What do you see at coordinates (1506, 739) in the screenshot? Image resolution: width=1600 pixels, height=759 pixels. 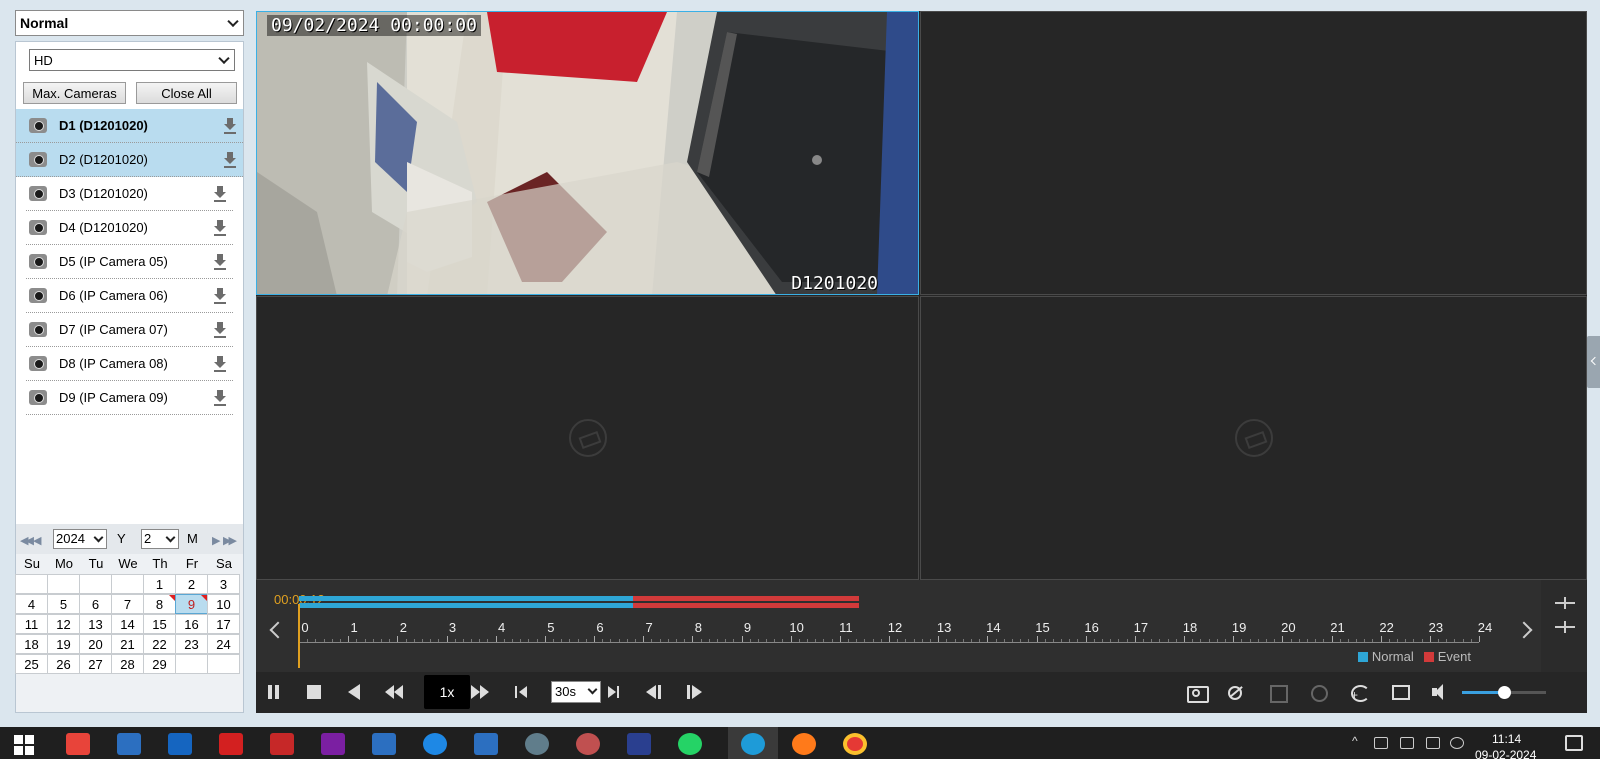 I see `clock-time: 11:14` at bounding box center [1506, 739].